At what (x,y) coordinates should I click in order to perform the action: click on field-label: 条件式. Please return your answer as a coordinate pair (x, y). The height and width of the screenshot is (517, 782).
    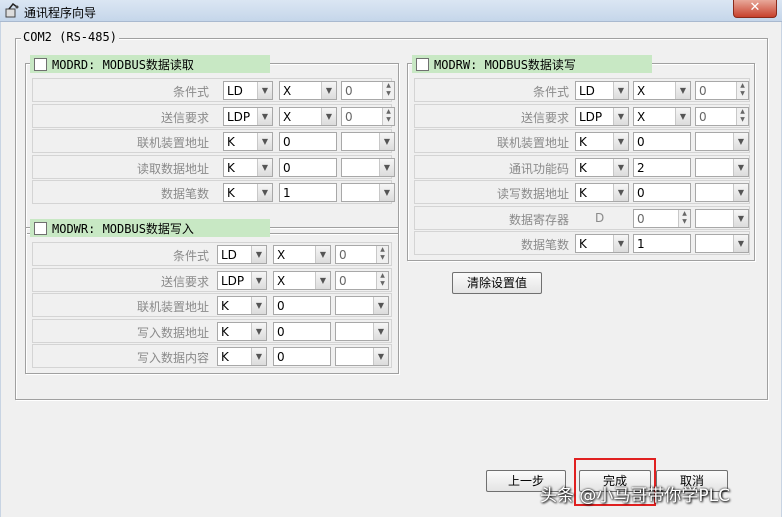
    Looking at the image, I should click on (550, 92).